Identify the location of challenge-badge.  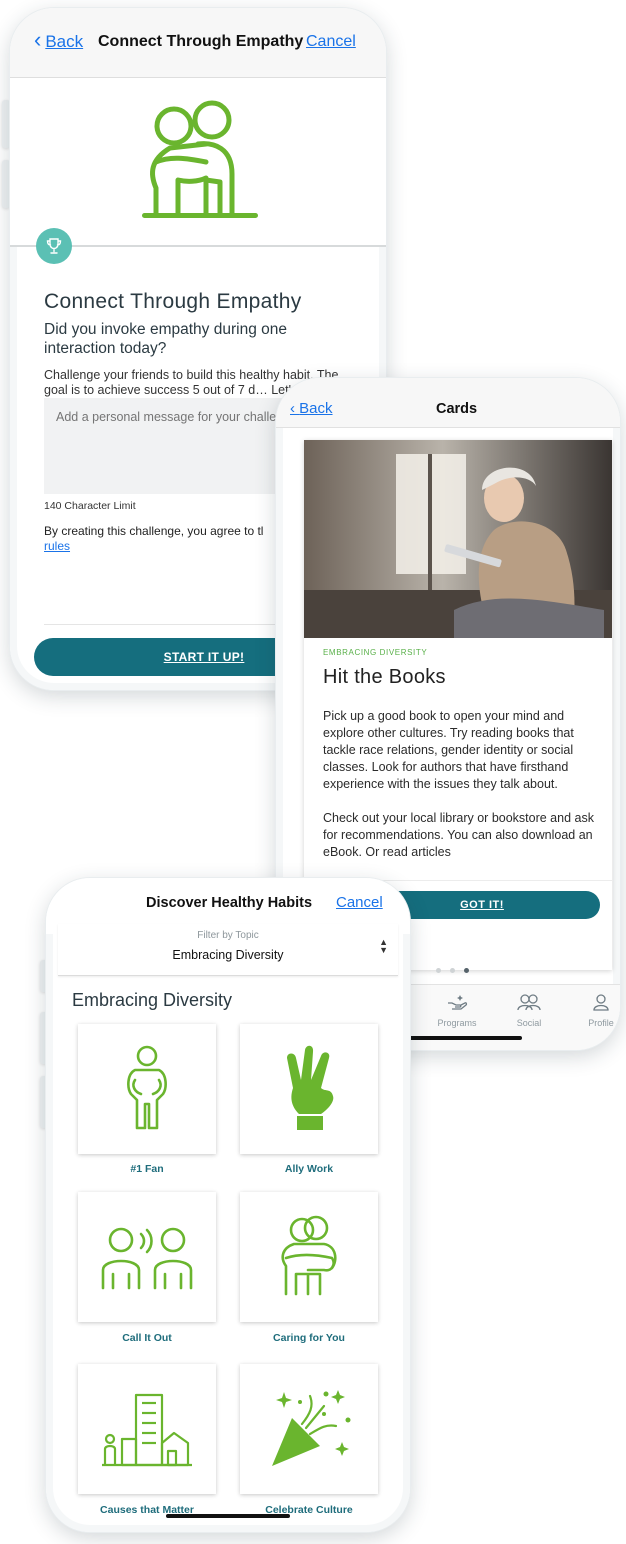
(54, 246).